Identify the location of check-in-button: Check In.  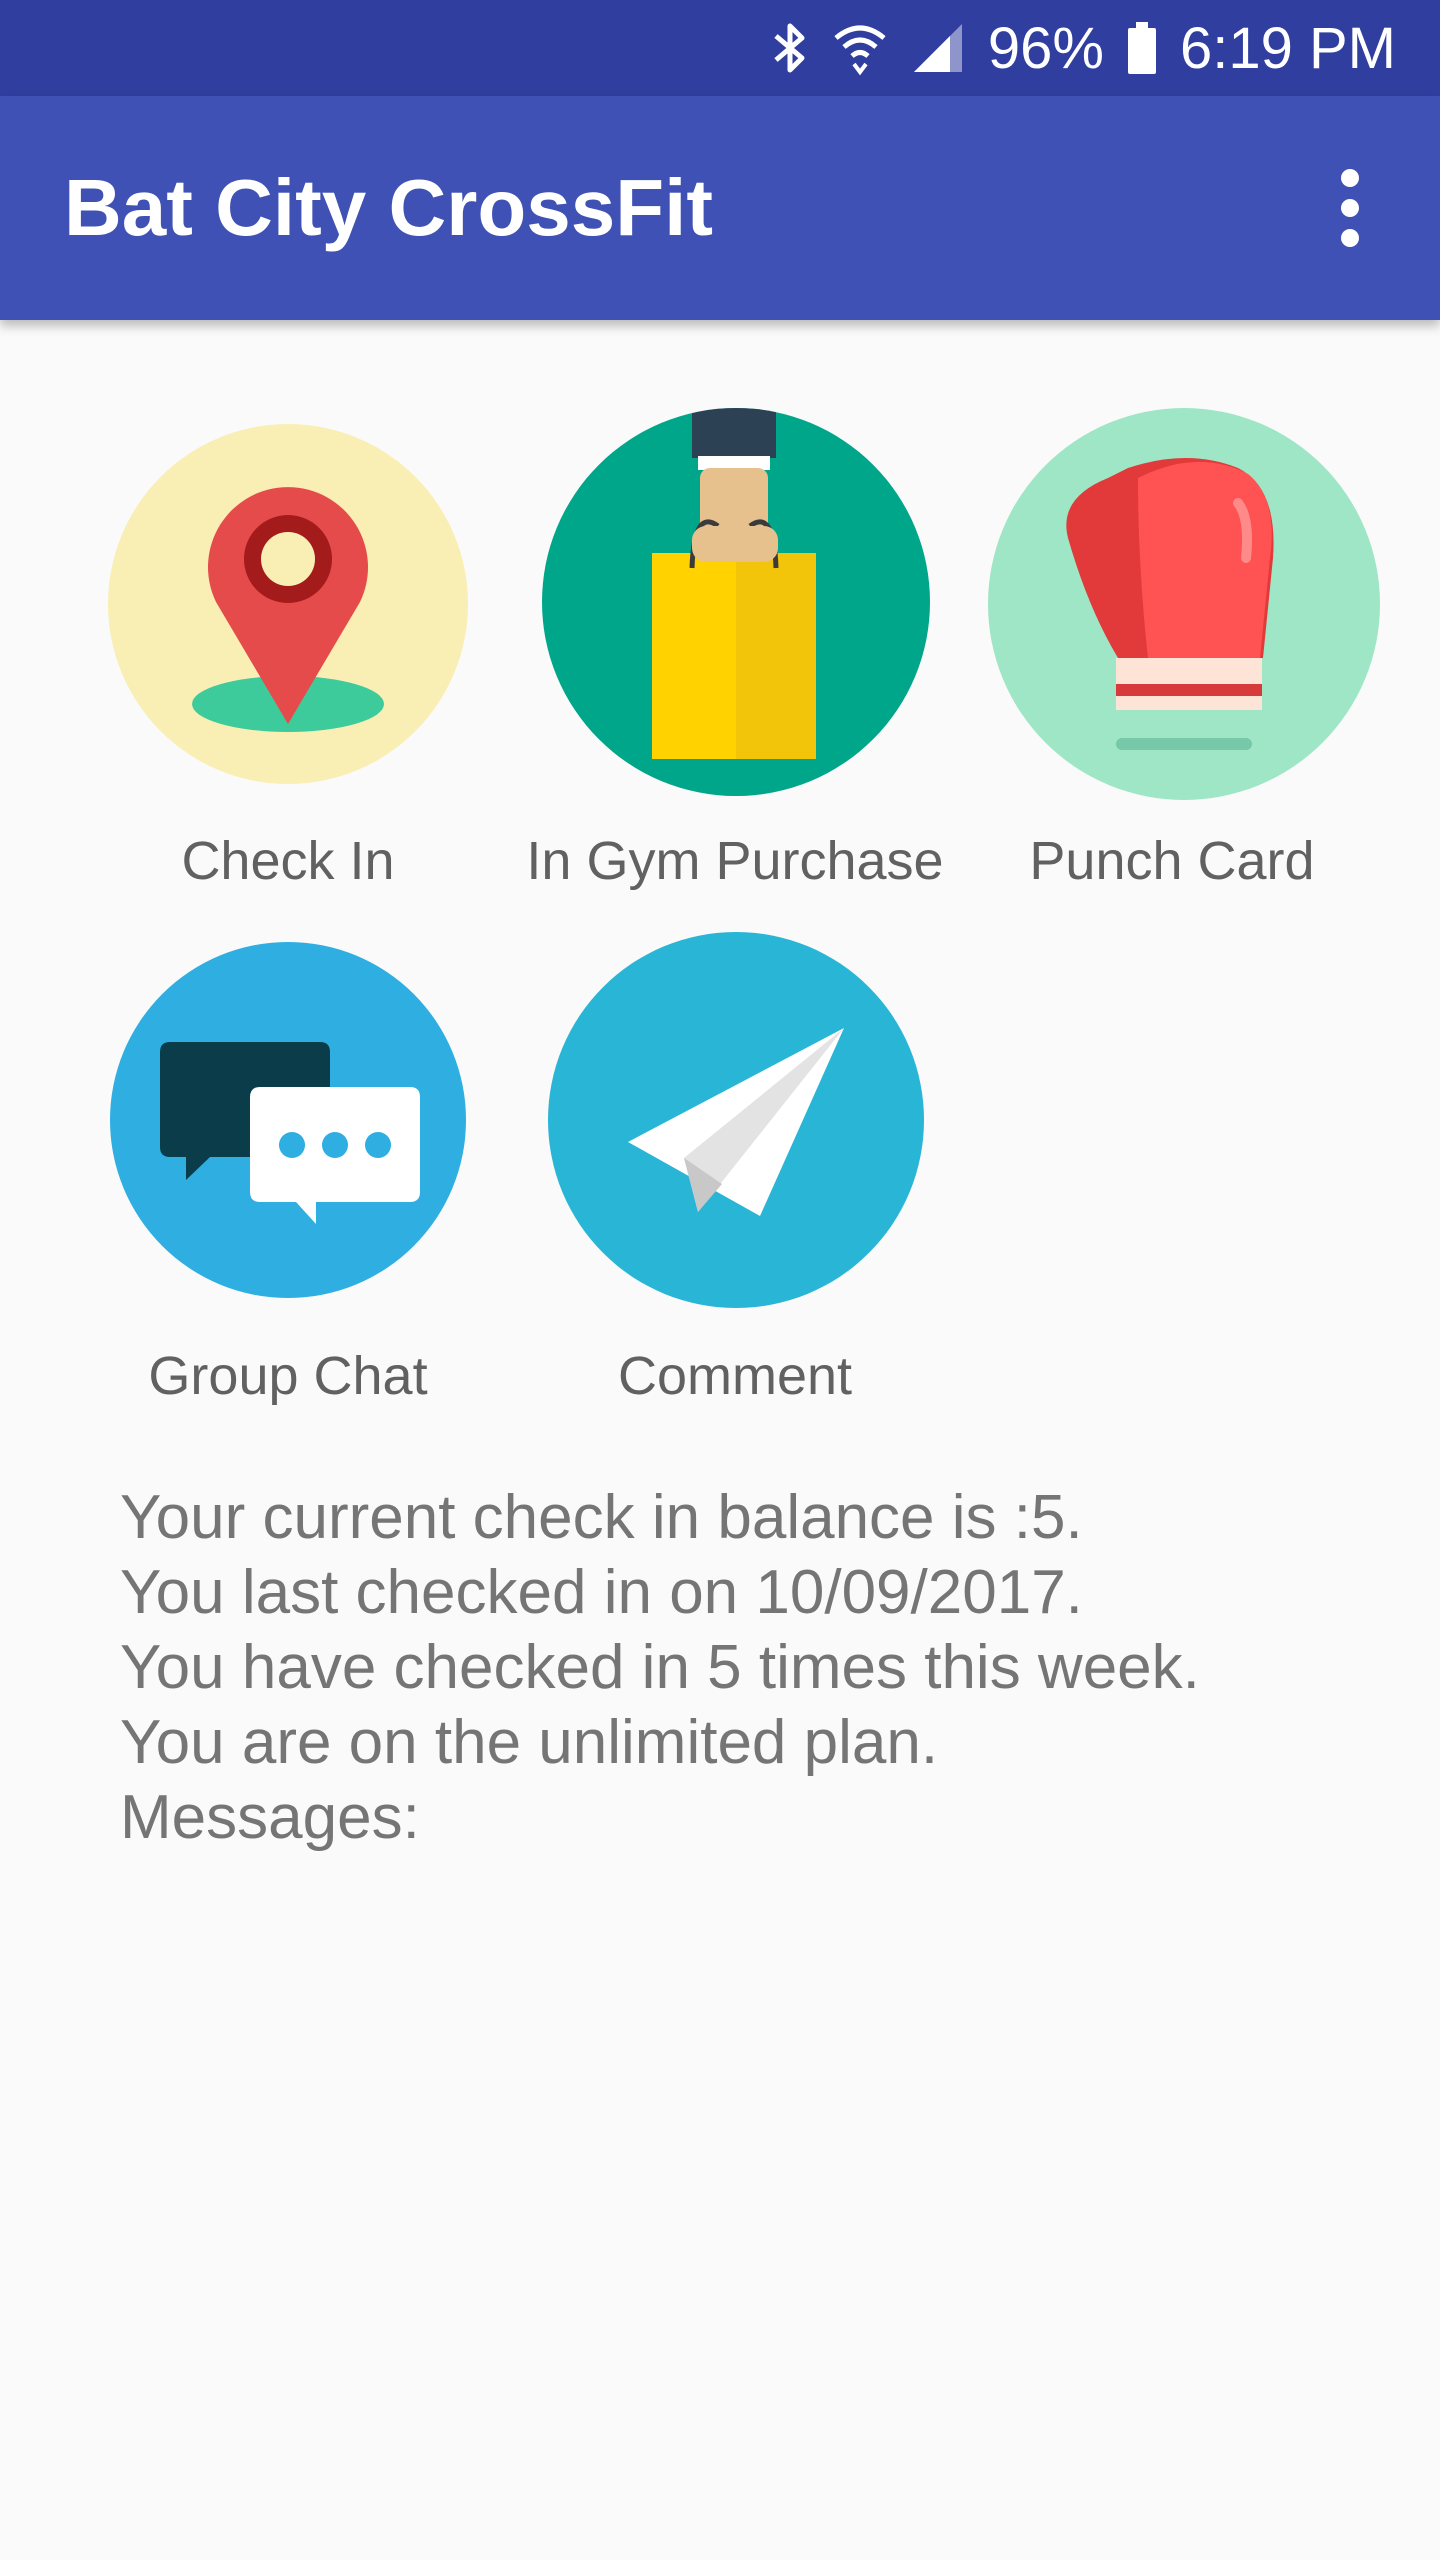
(288, 660).